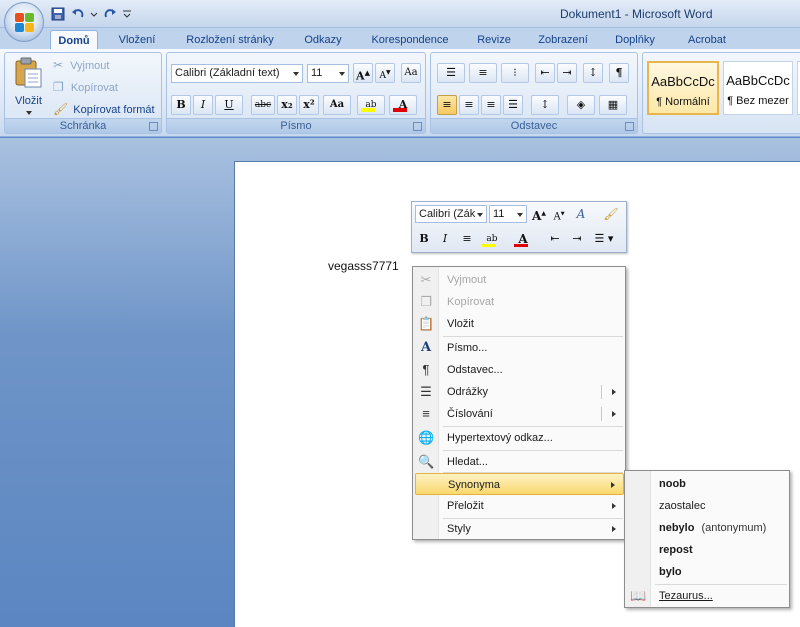  I want to click on customize-qat-icon, so click(127, 14).